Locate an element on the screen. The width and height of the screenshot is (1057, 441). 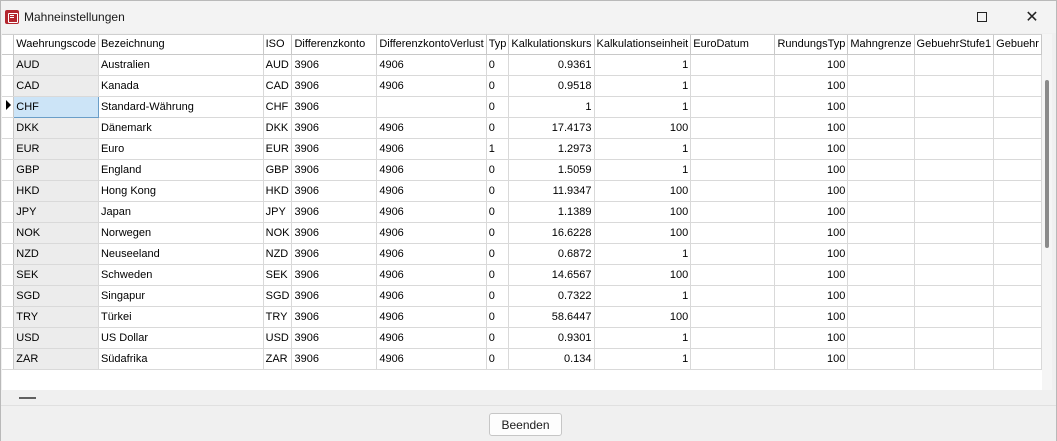
grid-cell: 0.134 is located at coordinates (551, 359).